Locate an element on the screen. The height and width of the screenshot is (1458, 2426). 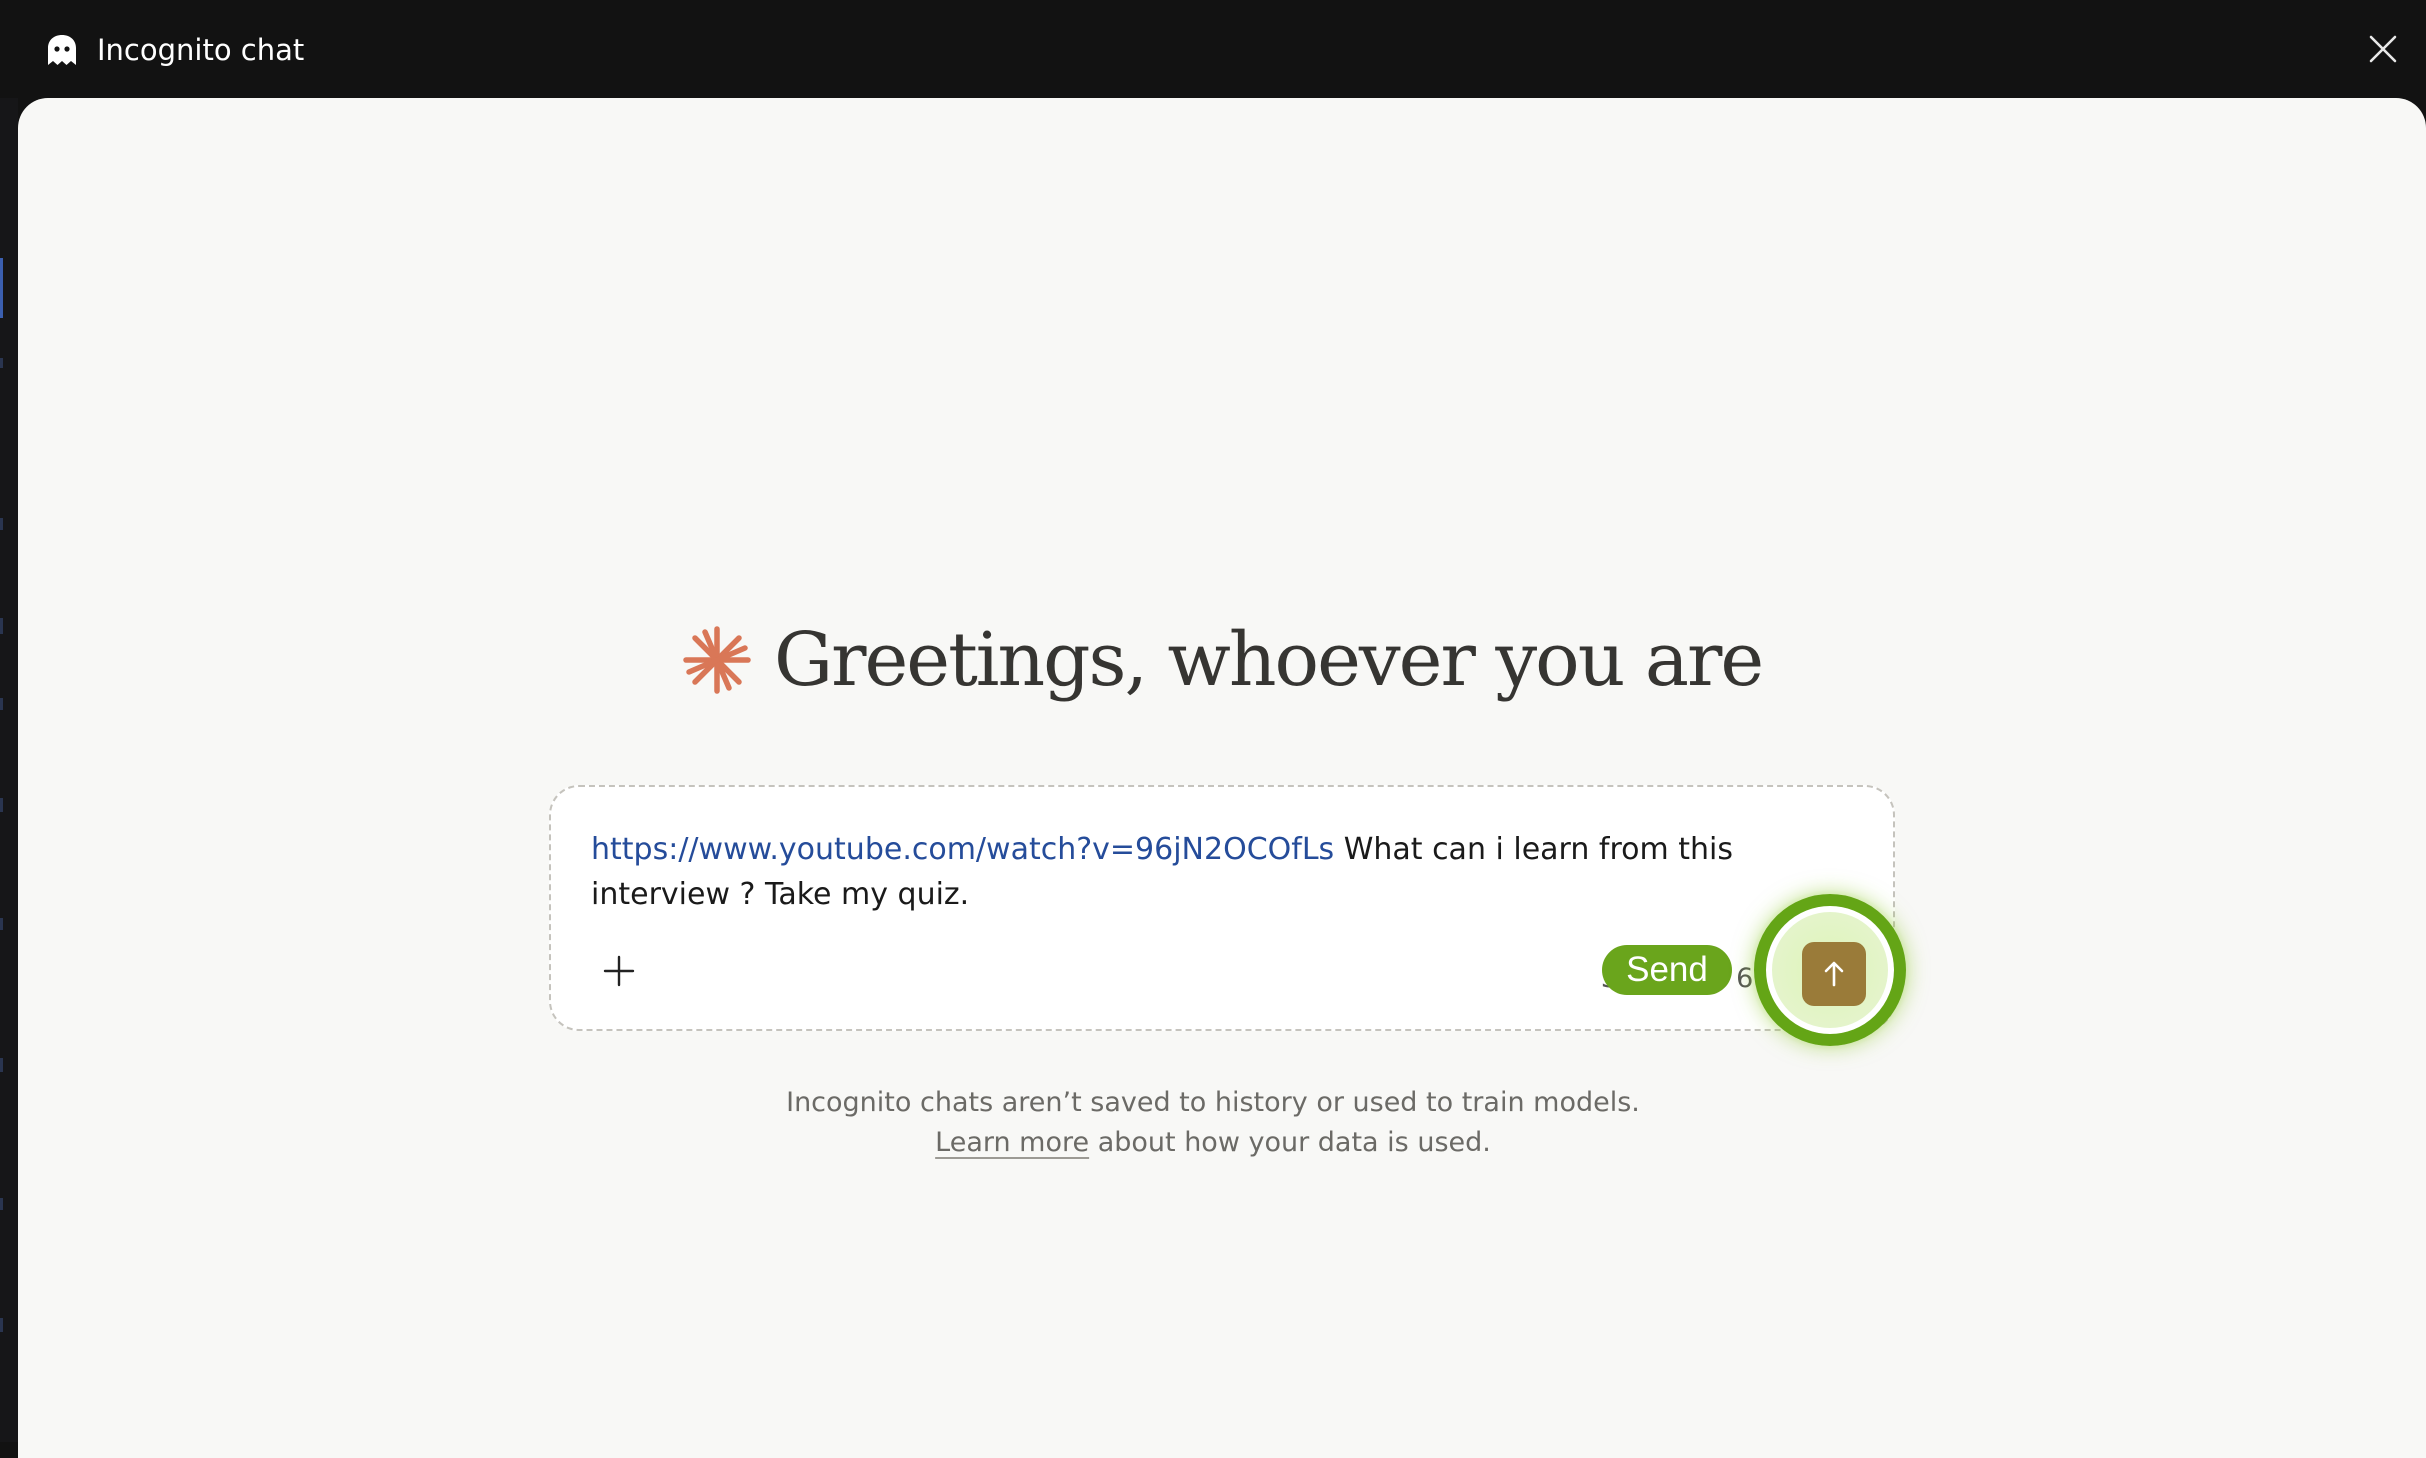
background-window-edge is located at coordinates (9, 770).